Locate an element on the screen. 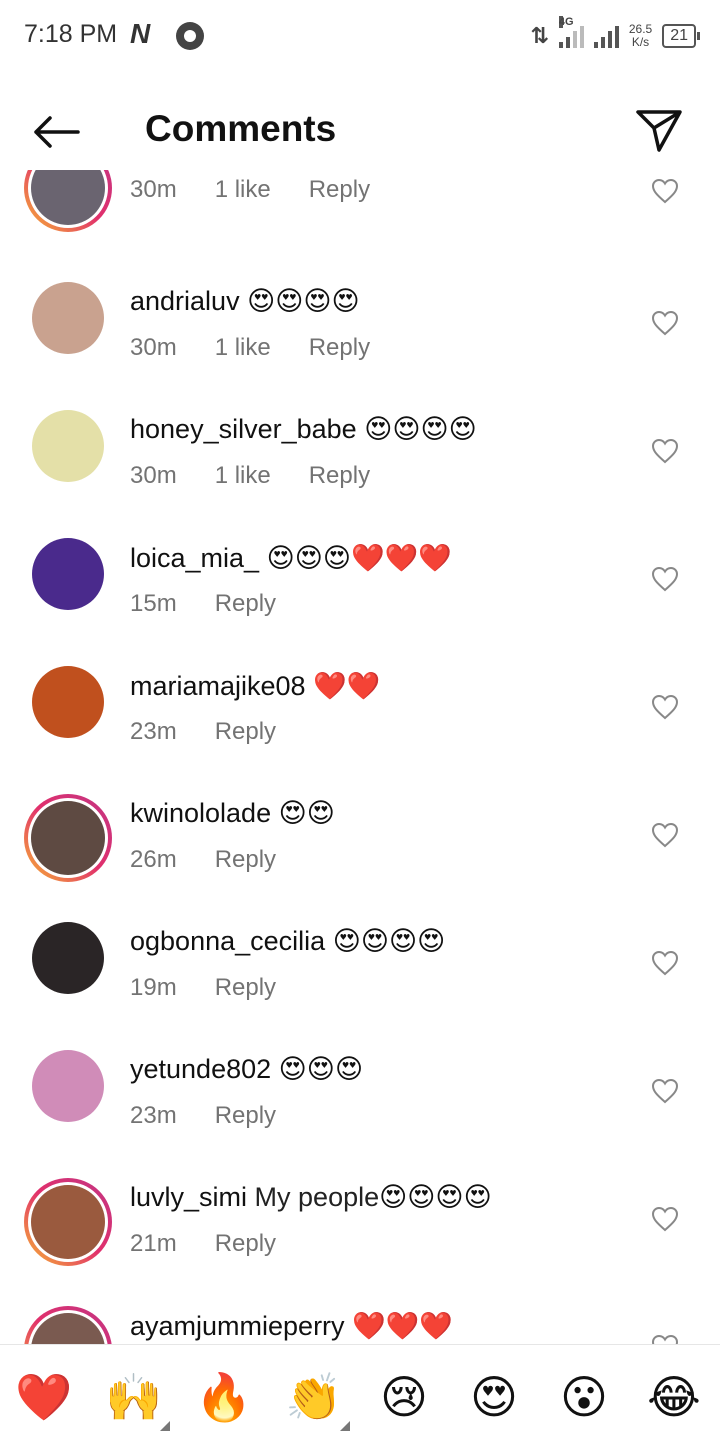  comment-username: kwinololade is located at coordinates (200, 813).